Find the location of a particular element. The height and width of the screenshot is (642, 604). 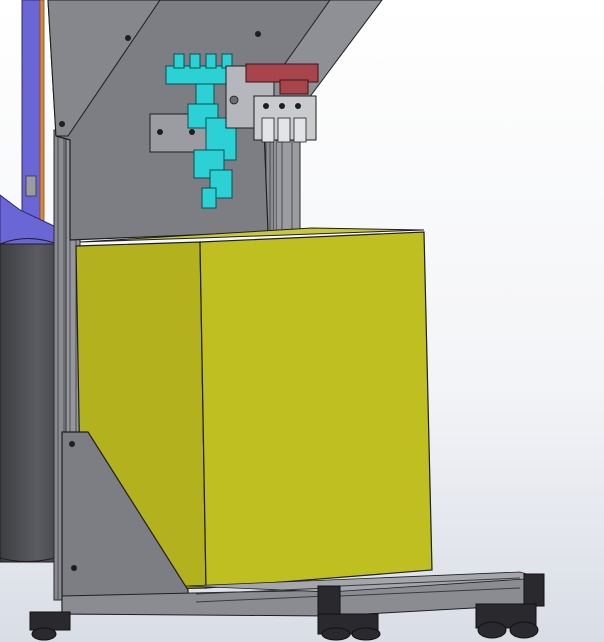

purple-panel-icon is located at coordinates (33, 111).